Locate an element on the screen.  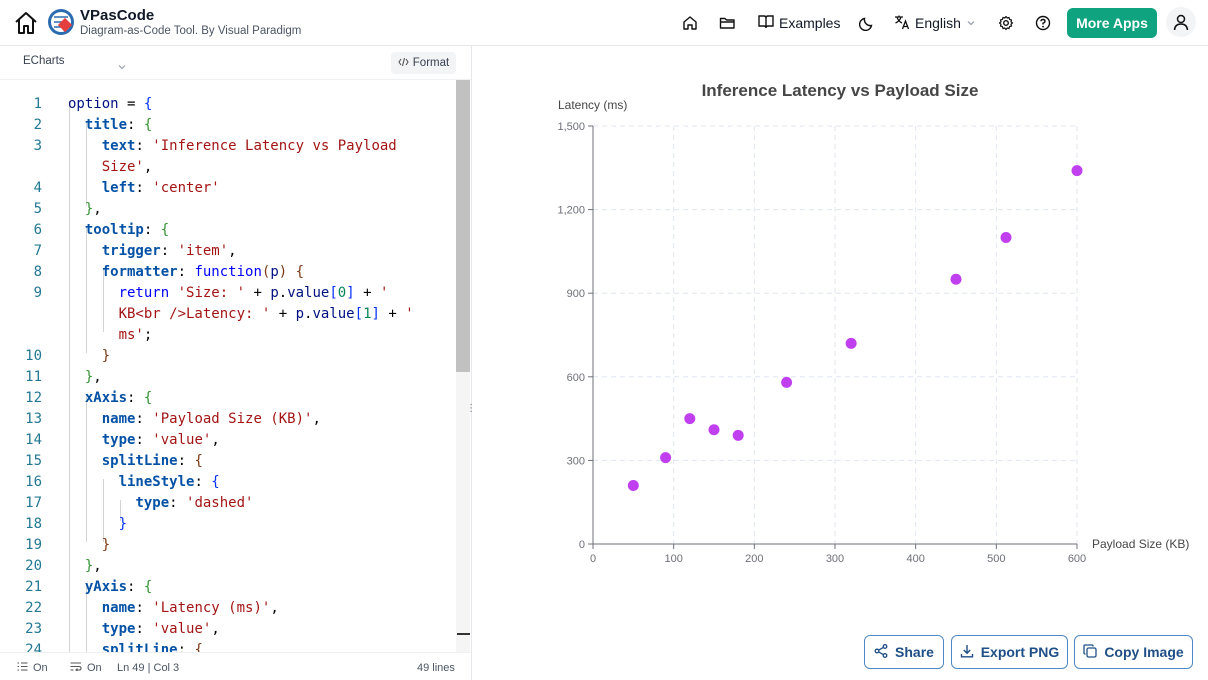
code-line: 9 return 'Size: ' + p.value[0] + ' is located at coordinates (228, 293).